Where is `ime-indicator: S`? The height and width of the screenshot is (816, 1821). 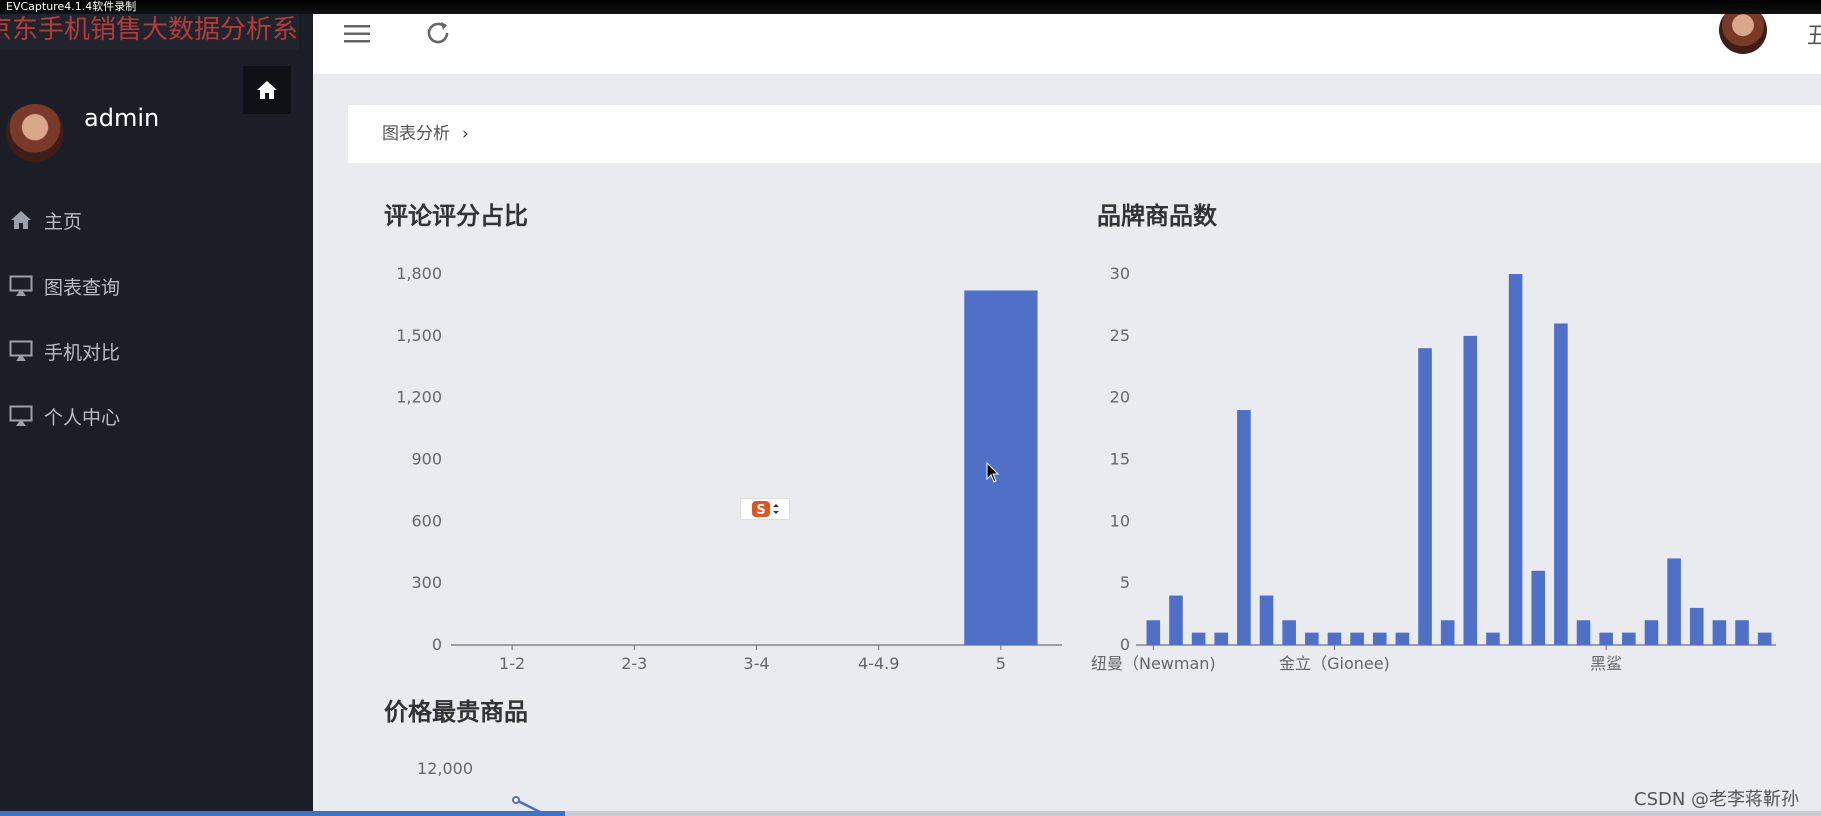 ime-indicator: S is located at coordinates (765, 509).